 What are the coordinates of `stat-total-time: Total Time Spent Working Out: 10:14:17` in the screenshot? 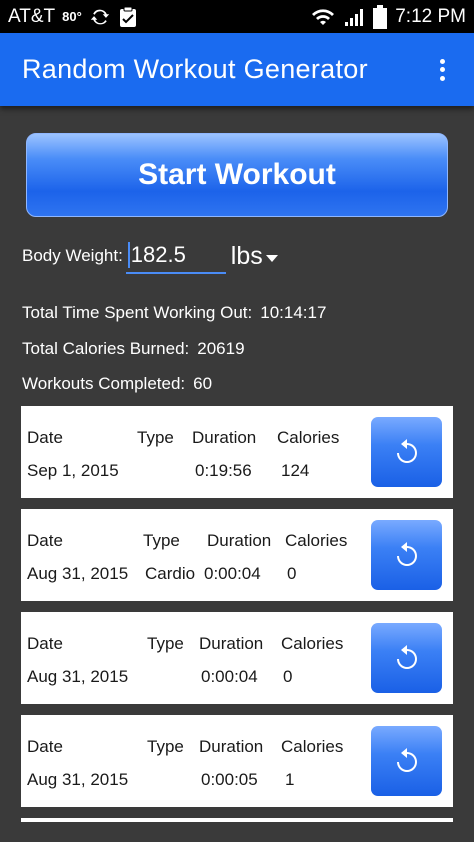 It's located at (174, 313).